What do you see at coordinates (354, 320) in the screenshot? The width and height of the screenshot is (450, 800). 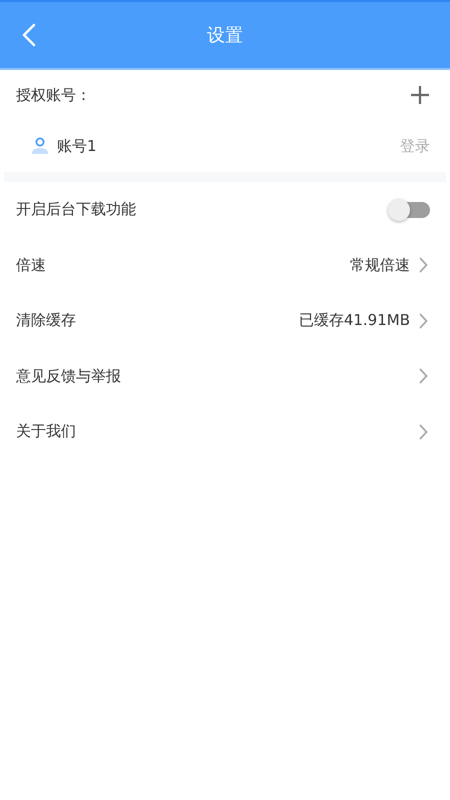 I see `setting-value: 已缓存41.91MB` at bounding box center [354, 320].